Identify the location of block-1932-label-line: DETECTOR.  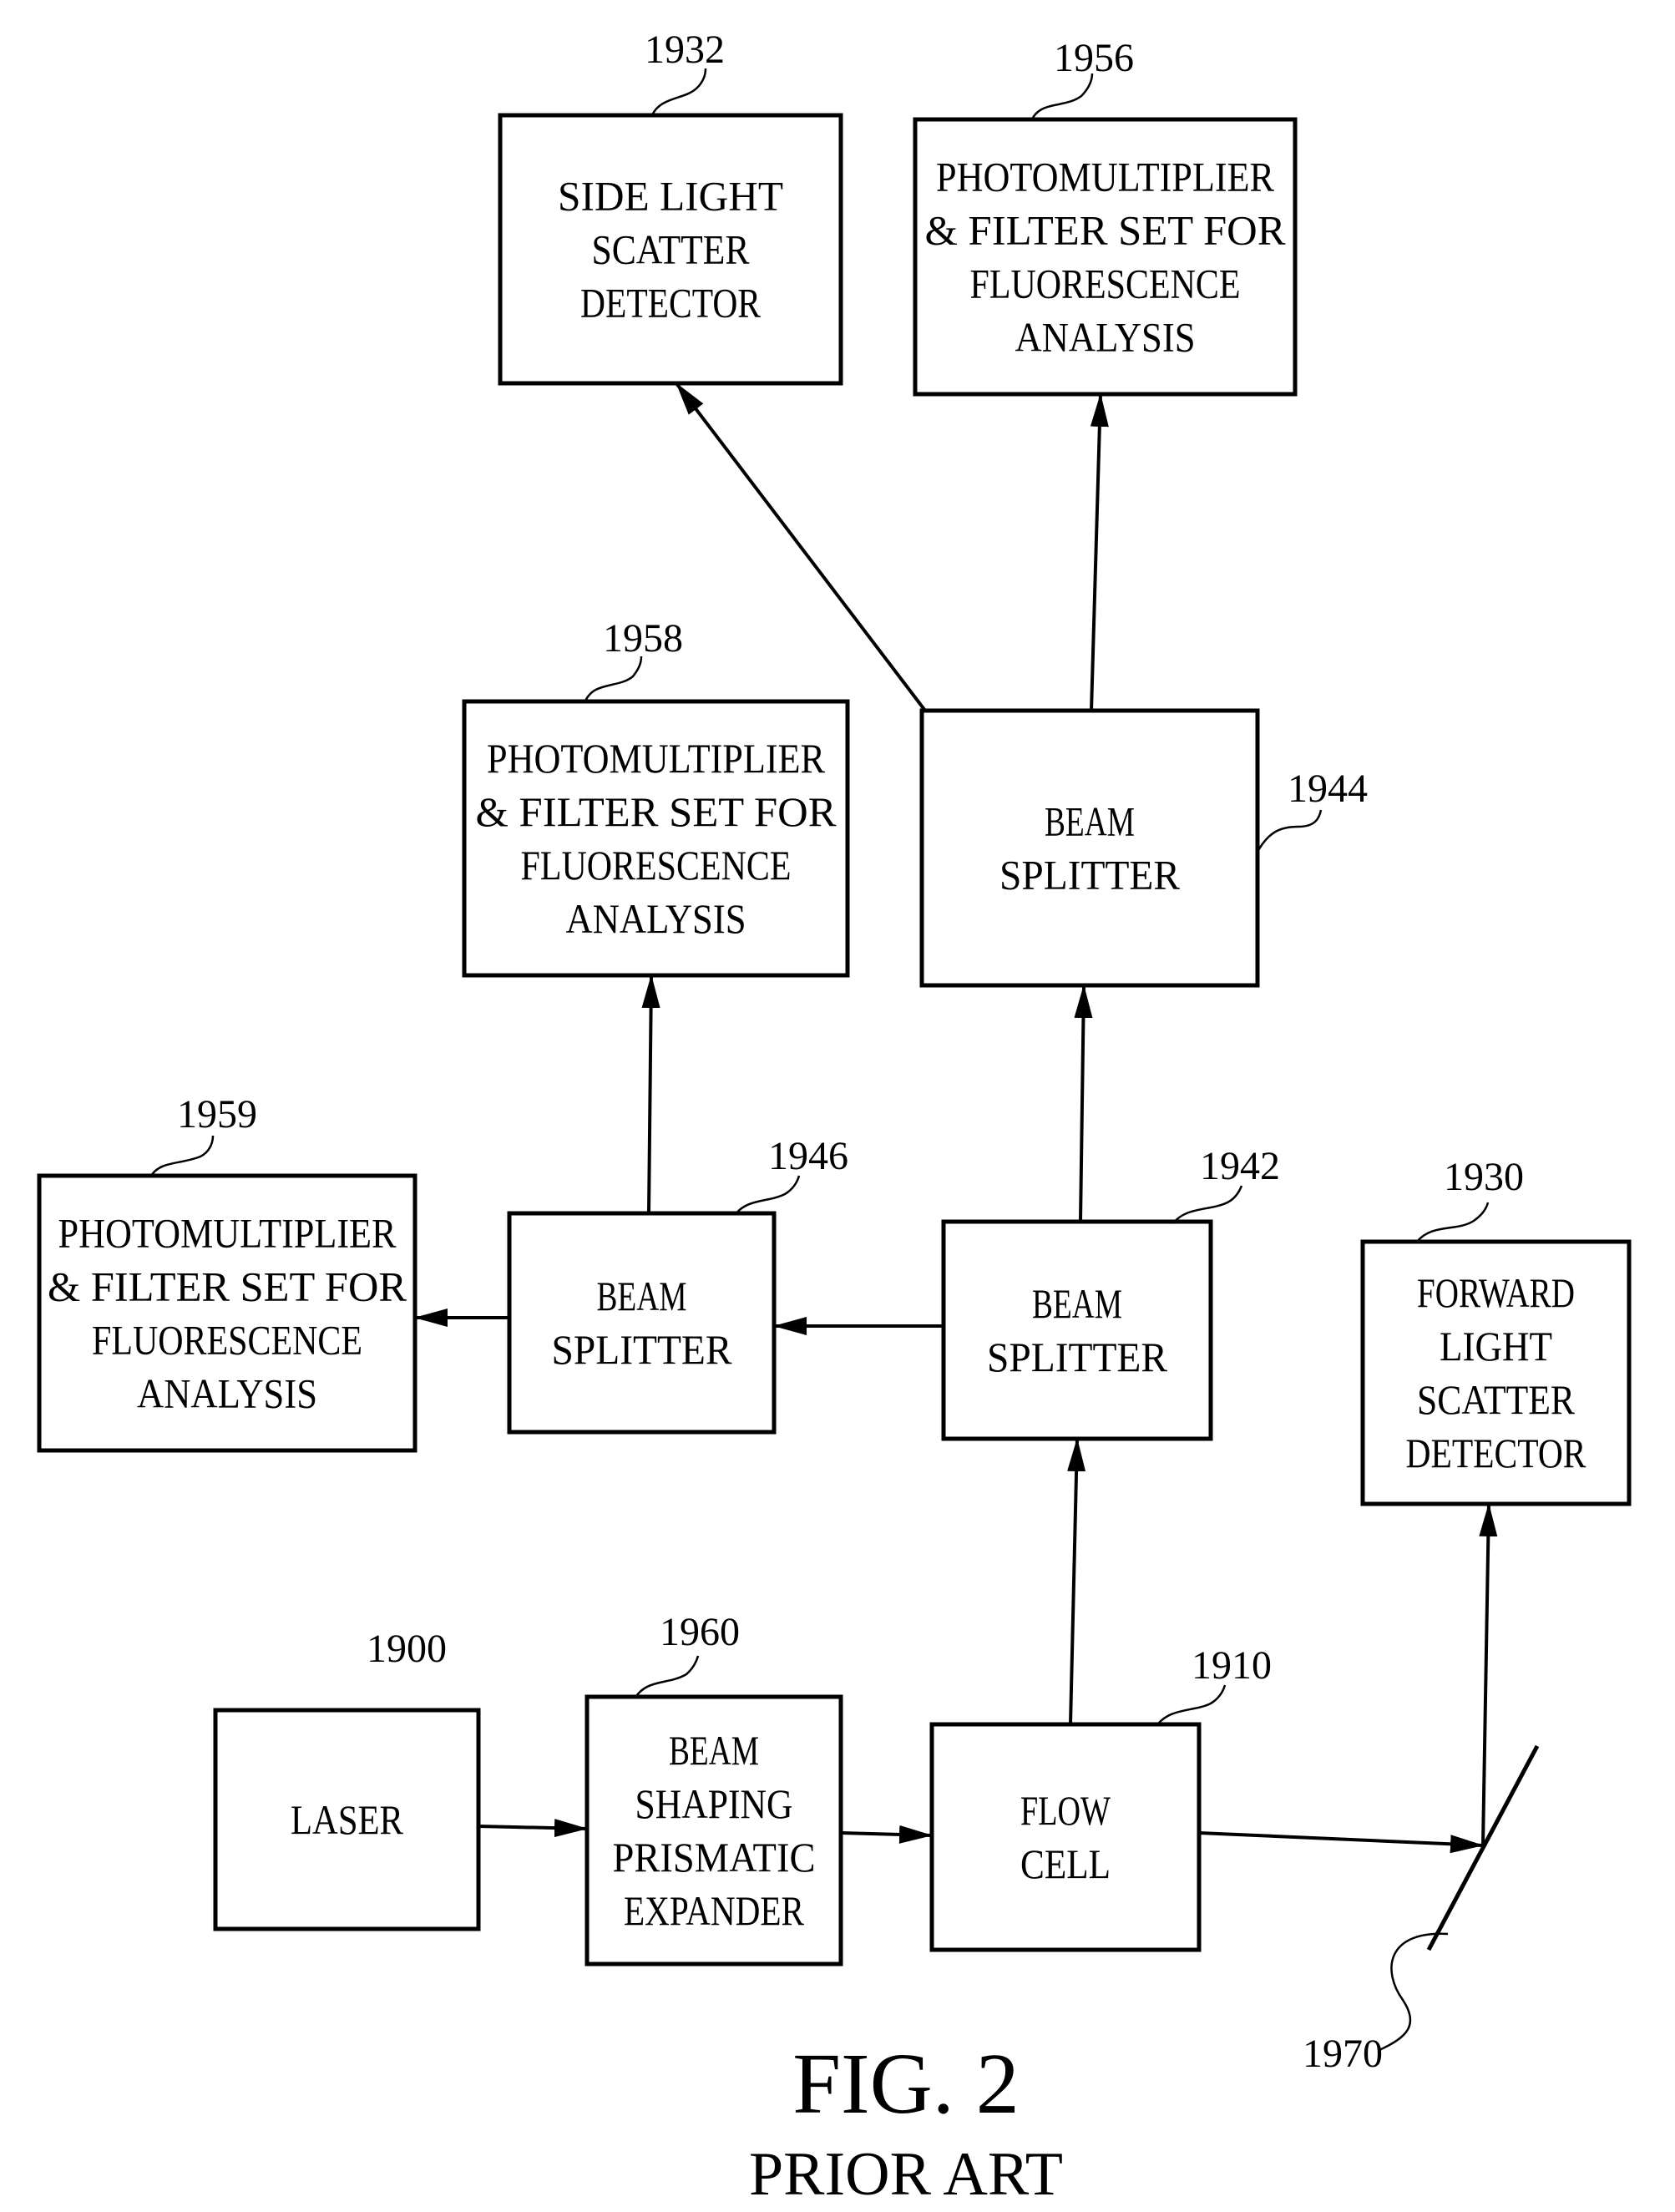
(671, 303).